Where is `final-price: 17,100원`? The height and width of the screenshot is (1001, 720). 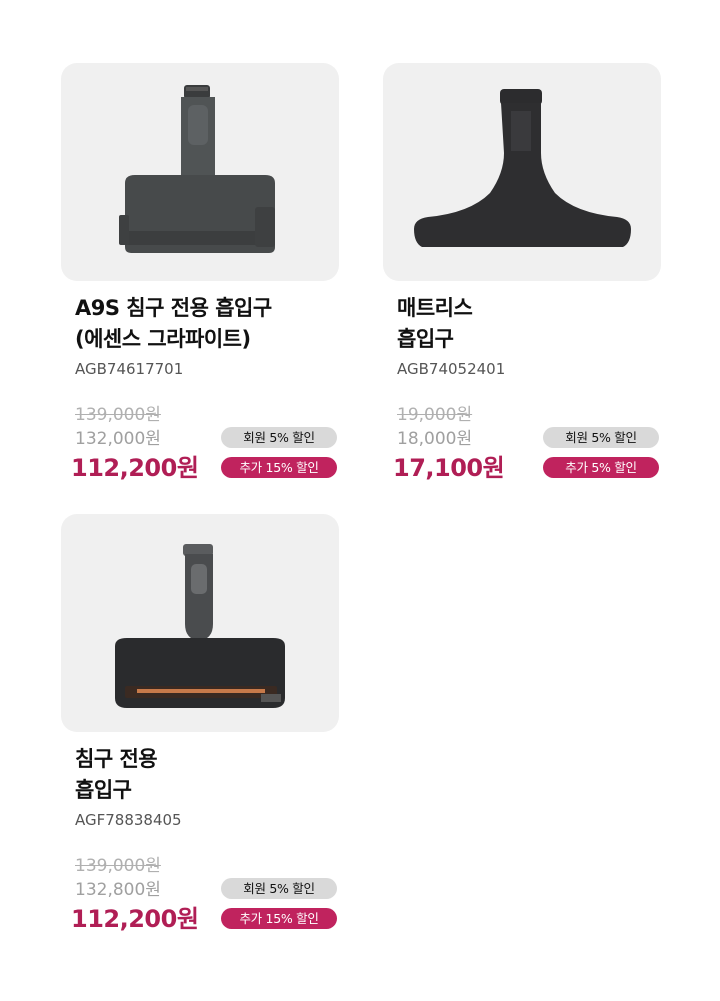 final-price: 17,100원 is located at coordinates (449, 468).